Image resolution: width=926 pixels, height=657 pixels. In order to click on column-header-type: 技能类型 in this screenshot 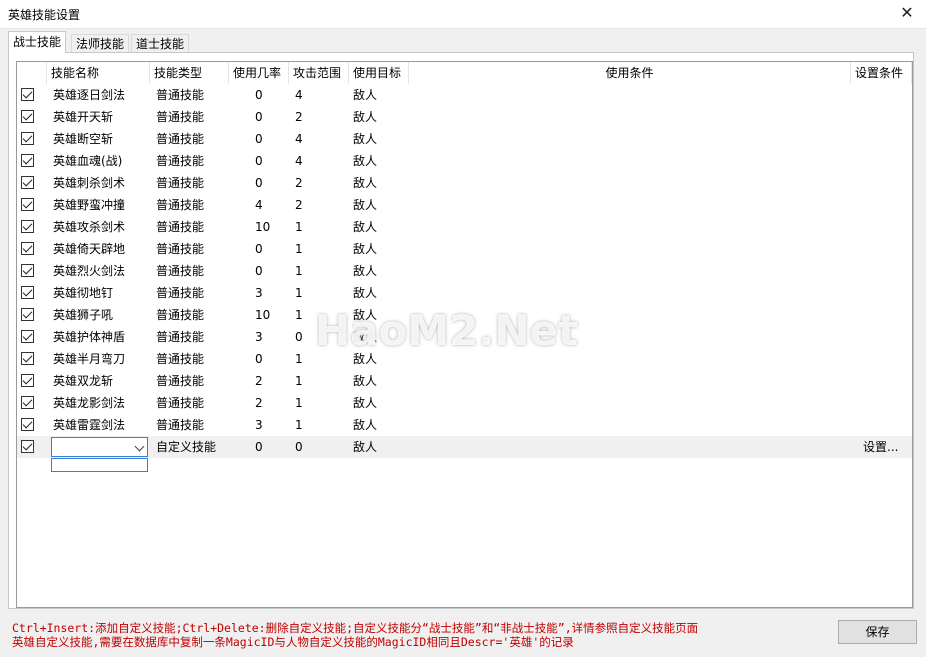, I will do `click(189, 73)`.